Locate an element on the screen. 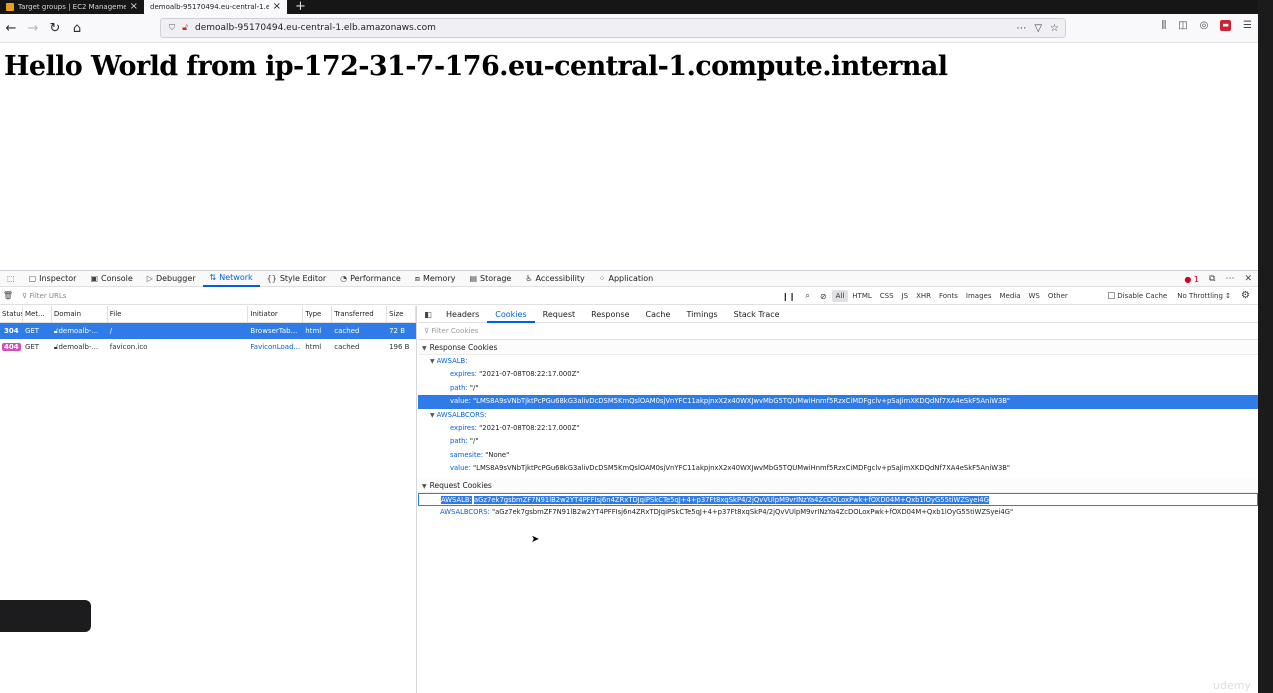  tab-network: ⇅ Network is located at coordinates (231, 279).